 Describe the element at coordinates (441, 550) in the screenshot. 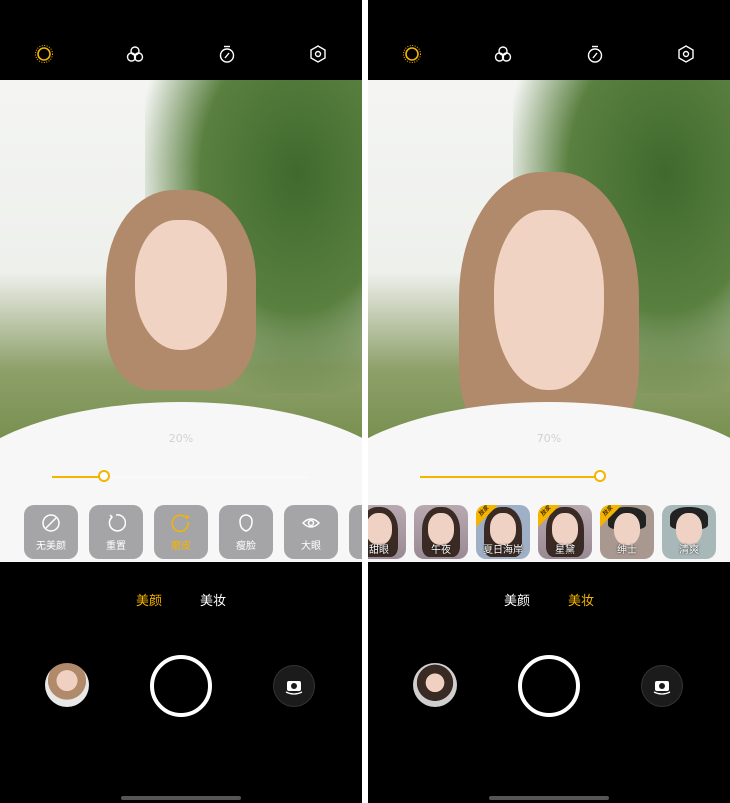

I see `look-label: 午夜` at that location.